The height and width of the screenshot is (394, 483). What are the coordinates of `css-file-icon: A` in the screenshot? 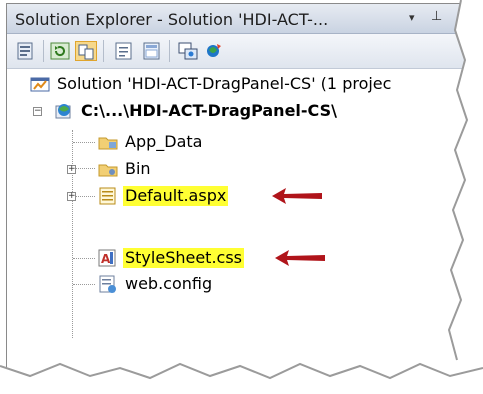 It's located at (108, 258).